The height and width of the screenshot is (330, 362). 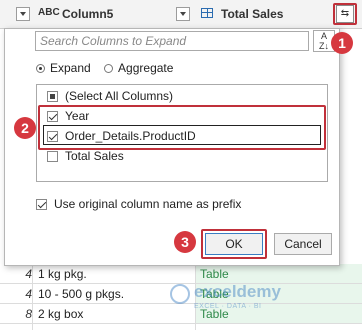 What do you see at coordinates (228, 306) in the screenshot?
I see `watermark-tagline: EXCEL · DATA · BI` at bounding box center [228, 306].